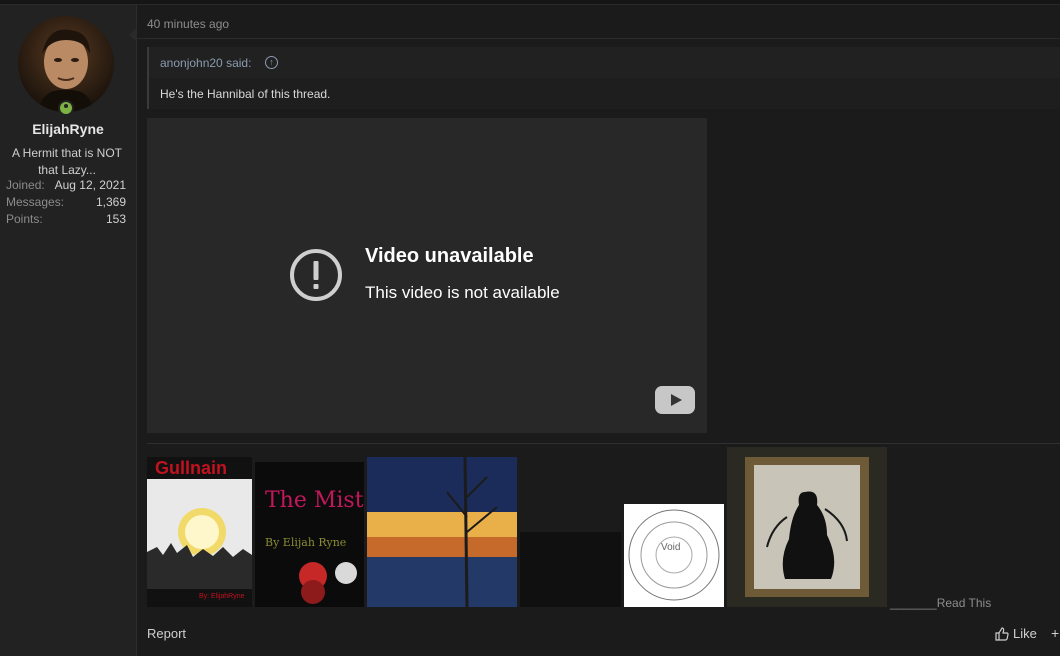  I want to click on stat-label: Joined:, so click(25, 185).